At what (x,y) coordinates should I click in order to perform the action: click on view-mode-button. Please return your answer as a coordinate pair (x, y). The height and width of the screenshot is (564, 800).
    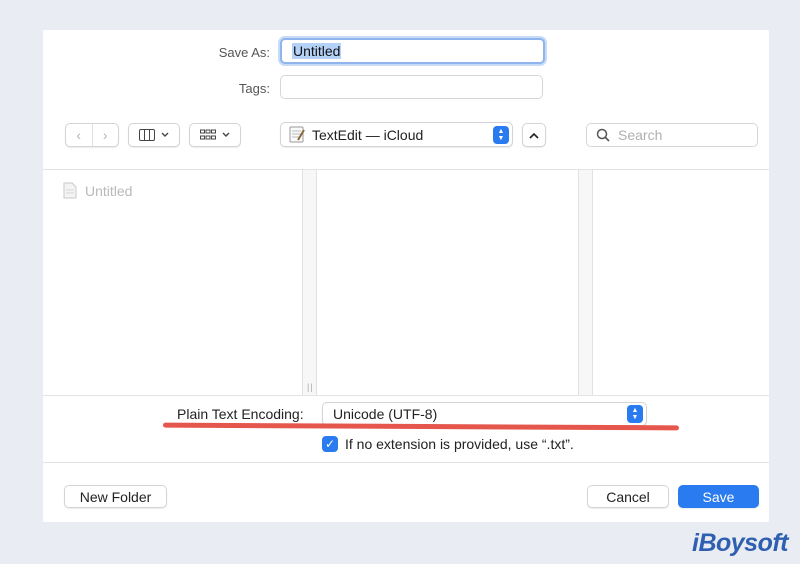
    Looking at the image, I should click on (154, 135).